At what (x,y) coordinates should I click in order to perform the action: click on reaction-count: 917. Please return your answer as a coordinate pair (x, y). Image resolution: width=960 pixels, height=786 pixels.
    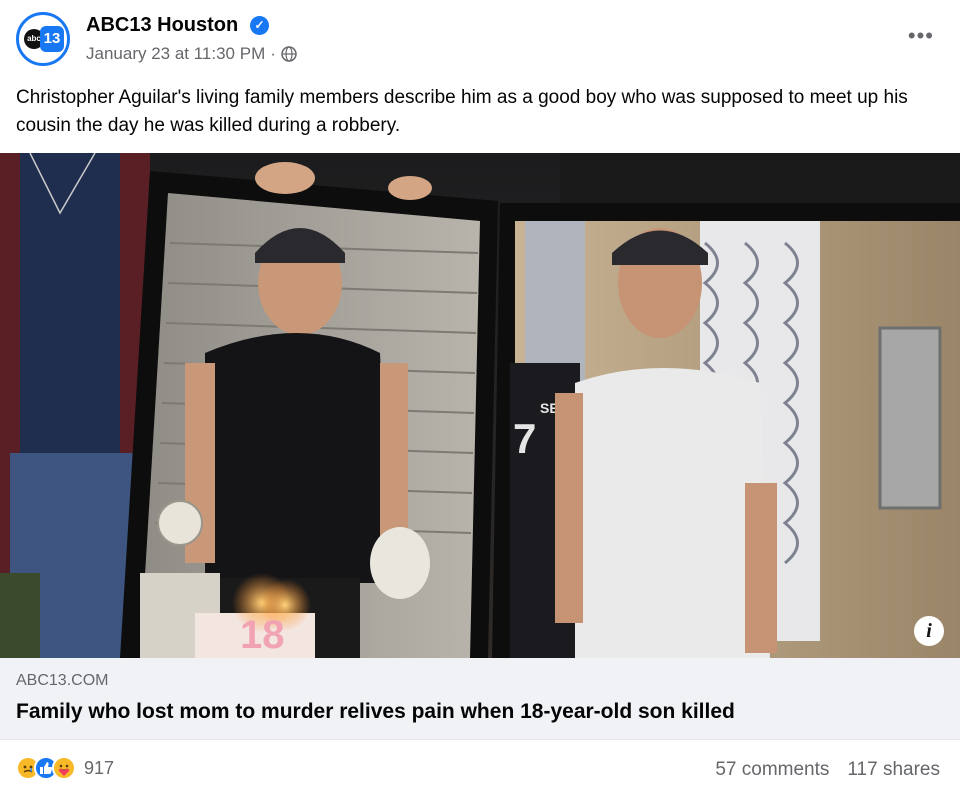
    Looking at the image, I should click on (99, 767).